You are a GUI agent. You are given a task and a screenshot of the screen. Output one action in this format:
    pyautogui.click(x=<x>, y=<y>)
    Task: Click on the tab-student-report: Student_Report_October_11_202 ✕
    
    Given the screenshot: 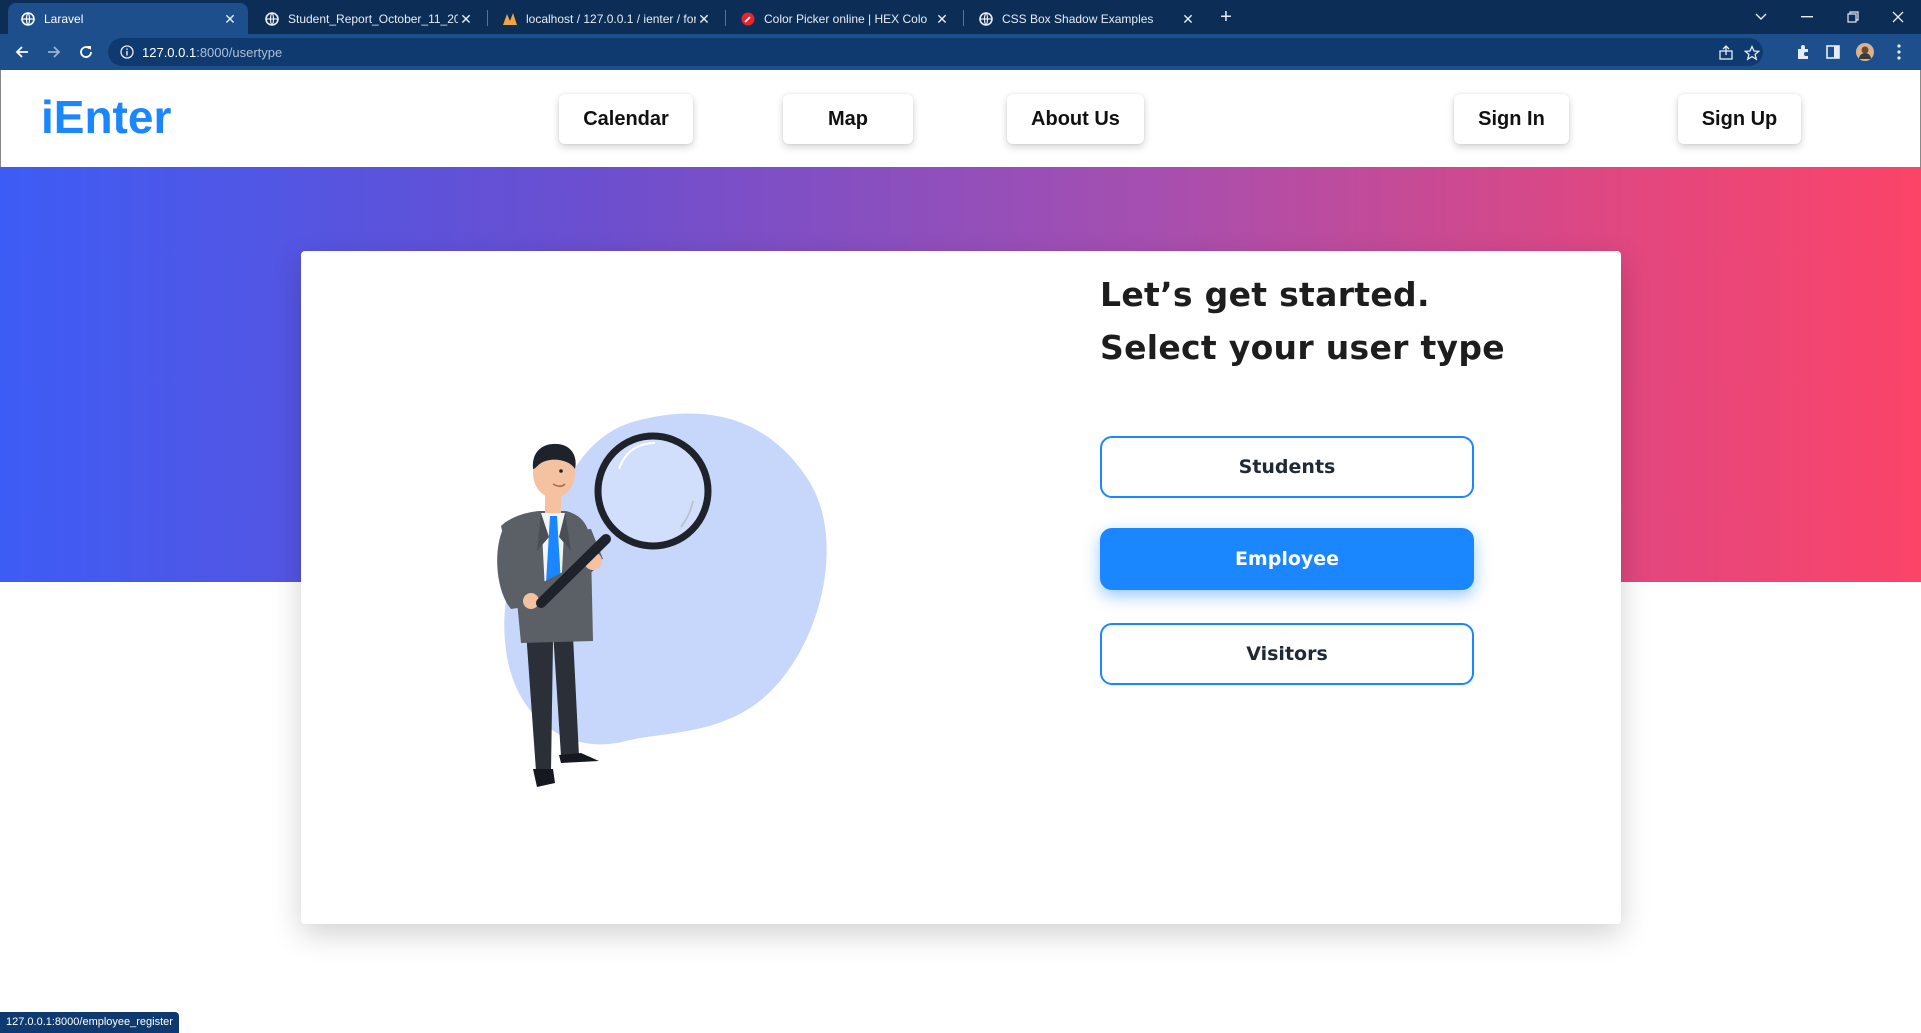 What is the action you would take?
    pyautogui.click(x=368, y=18)
    